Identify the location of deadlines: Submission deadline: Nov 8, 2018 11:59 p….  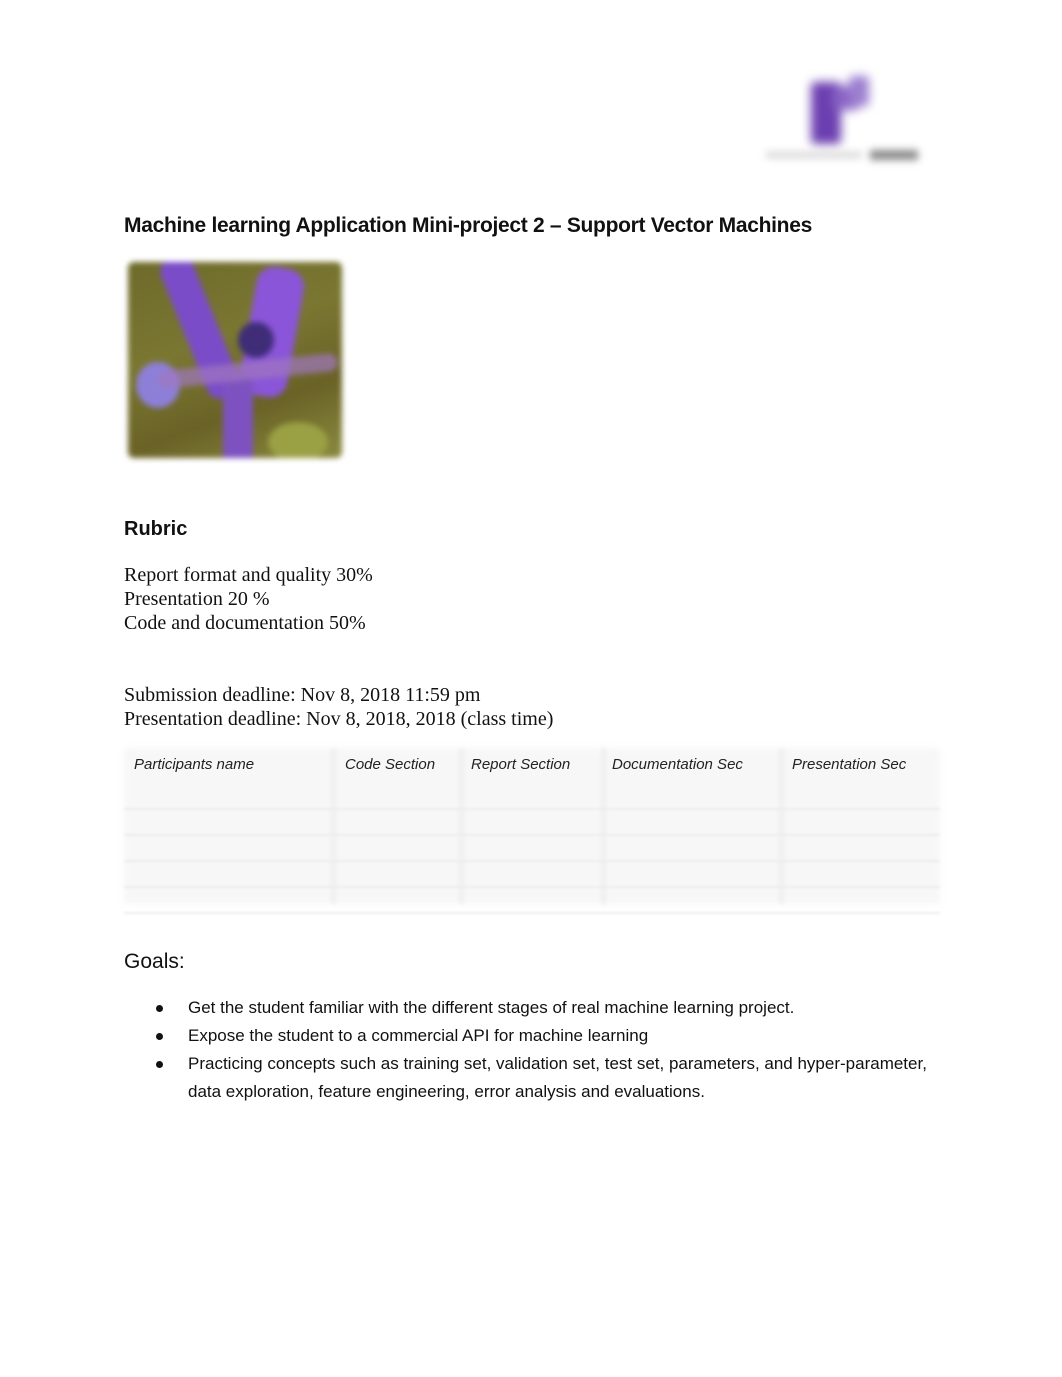
(338, 707).